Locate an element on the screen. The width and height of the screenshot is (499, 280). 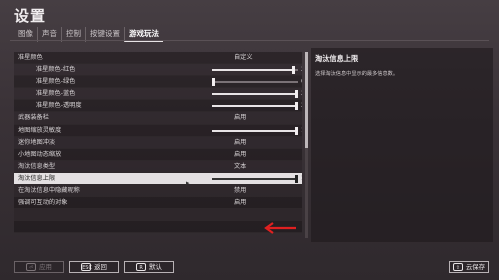
default-button: R 默认 is located at coordinates (149, 267).